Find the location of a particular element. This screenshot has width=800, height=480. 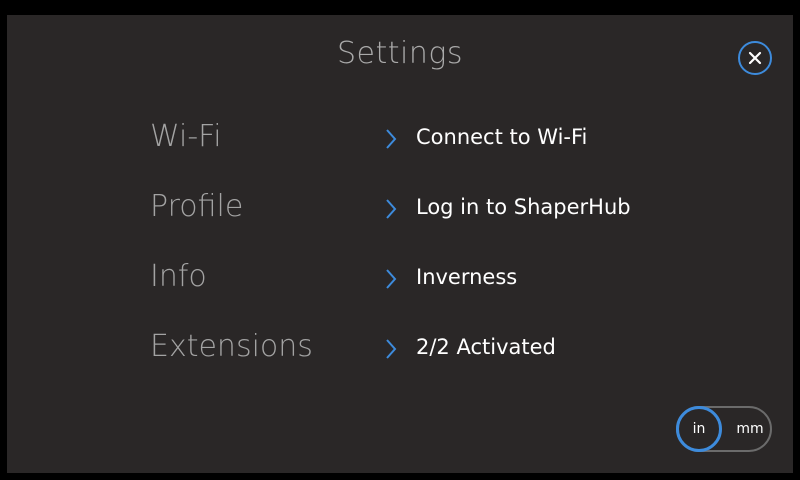

settings-row-info: Info Inverness is located at coordinates (400, 277).